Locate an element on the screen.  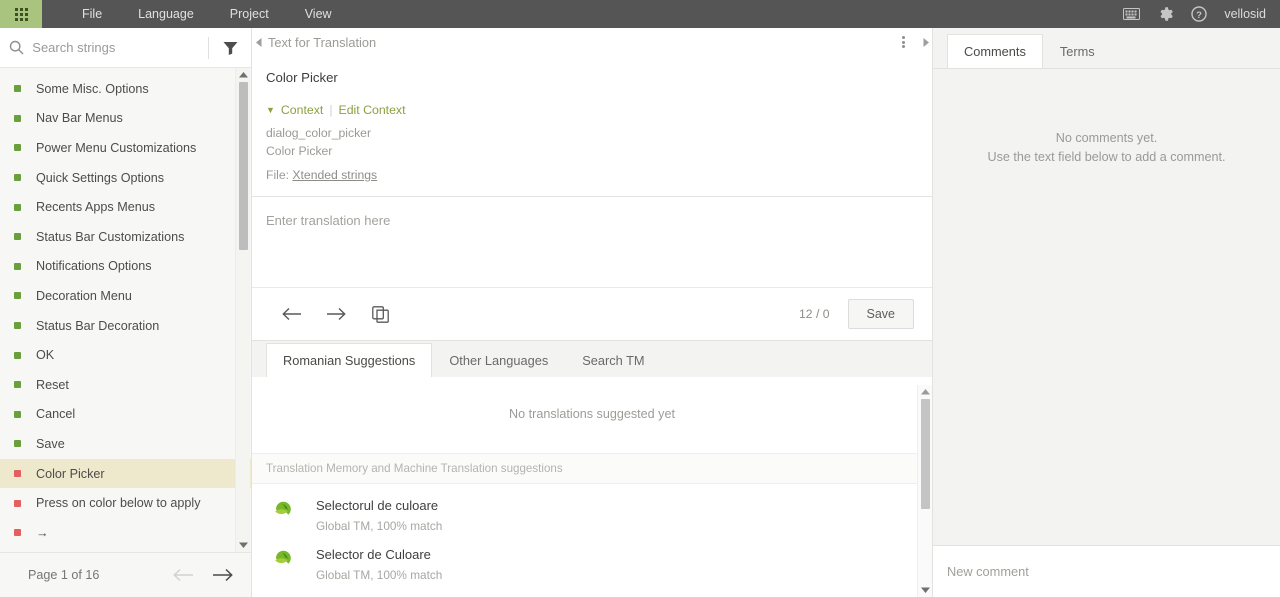
apps-grid-icon is located at coordinates (21, 14).